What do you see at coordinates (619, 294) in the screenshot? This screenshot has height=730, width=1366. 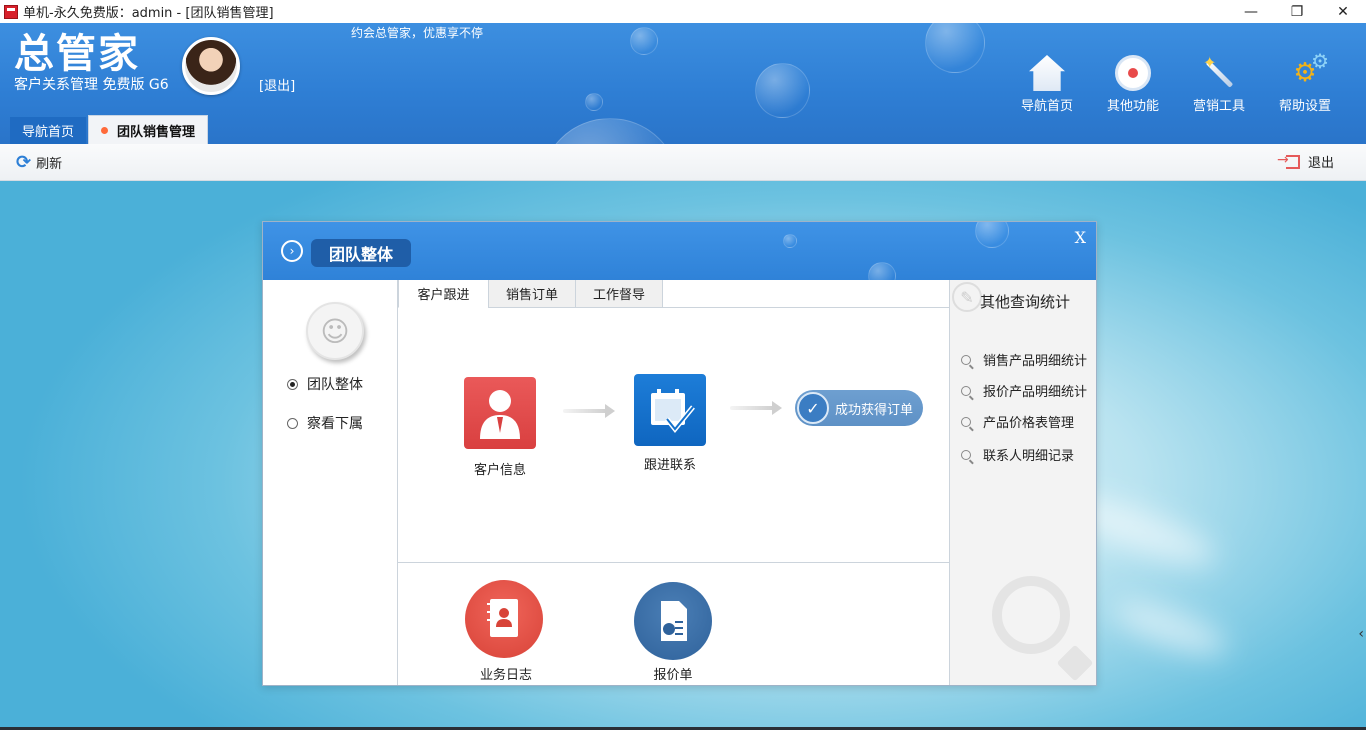 I see `tab-work-supervision: 工作督导` at bounding box center [619, 294].